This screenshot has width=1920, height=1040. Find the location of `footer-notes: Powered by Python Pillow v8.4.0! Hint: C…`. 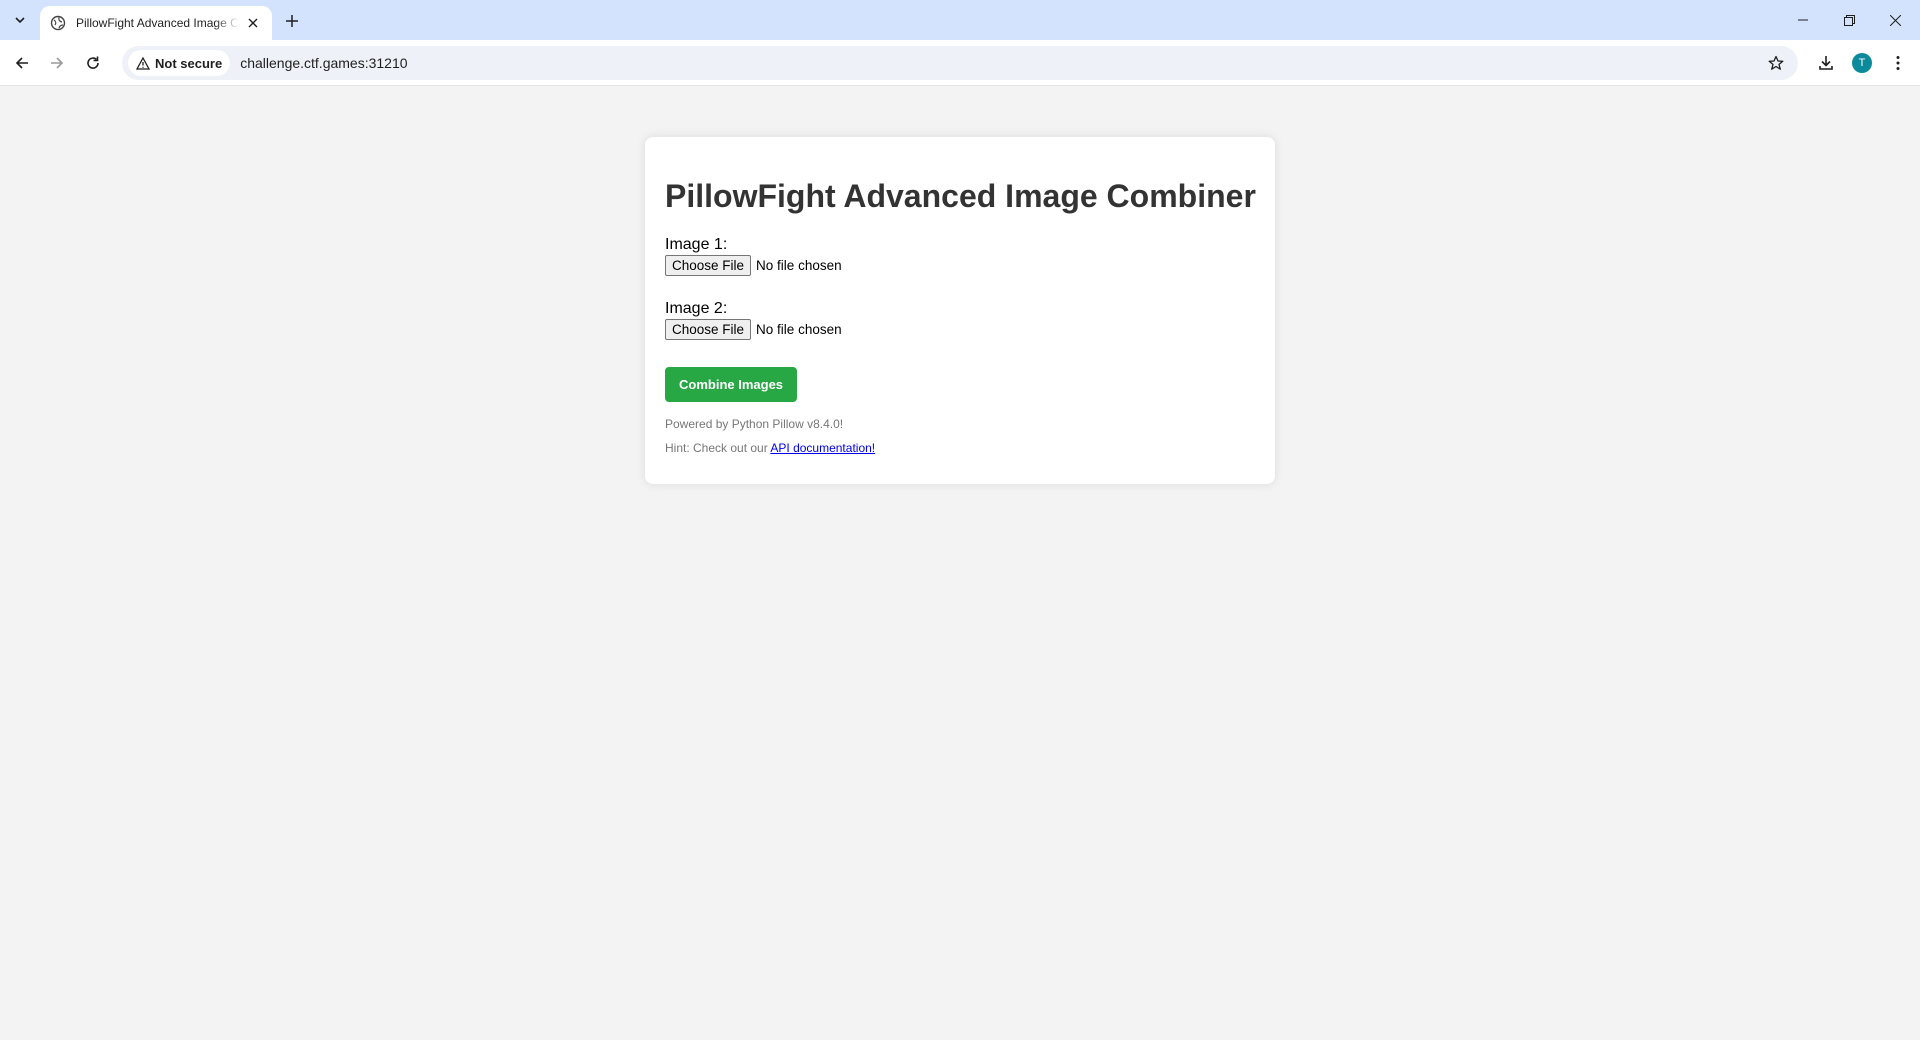

footer-notes: Powered by Python Pillow v8.4.0! Hint: C… is located at coordinates (960, 436).